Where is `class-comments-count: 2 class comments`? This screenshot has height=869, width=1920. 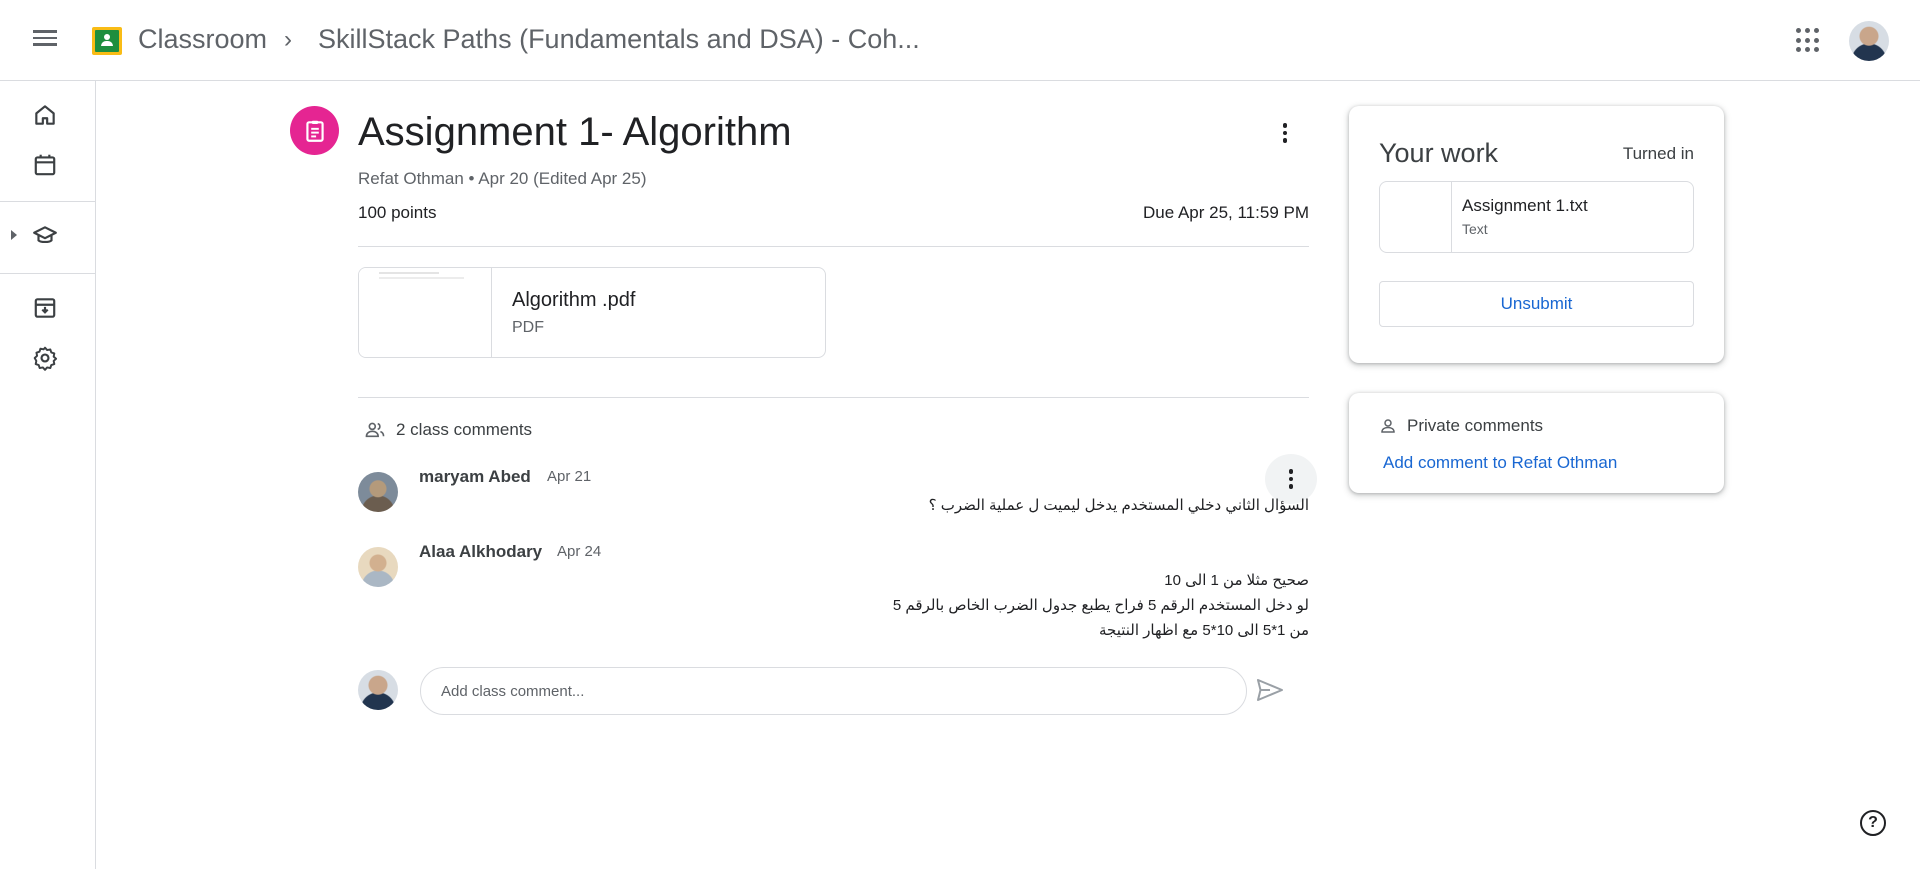
class-comments-count: 2 class comments is located at coordinates (464, 429).